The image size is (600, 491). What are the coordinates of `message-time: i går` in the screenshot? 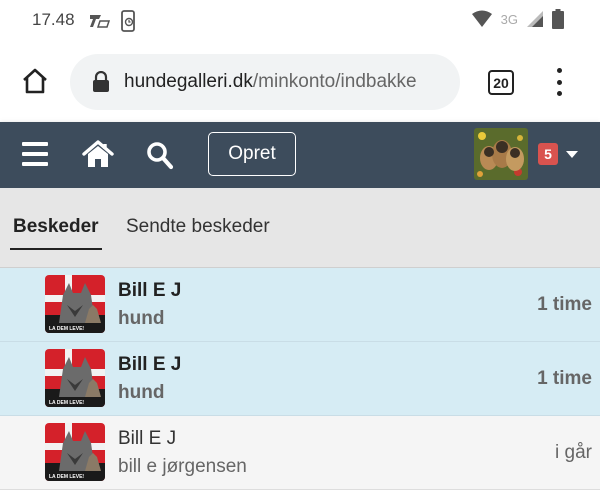 It's located at (573, 452).